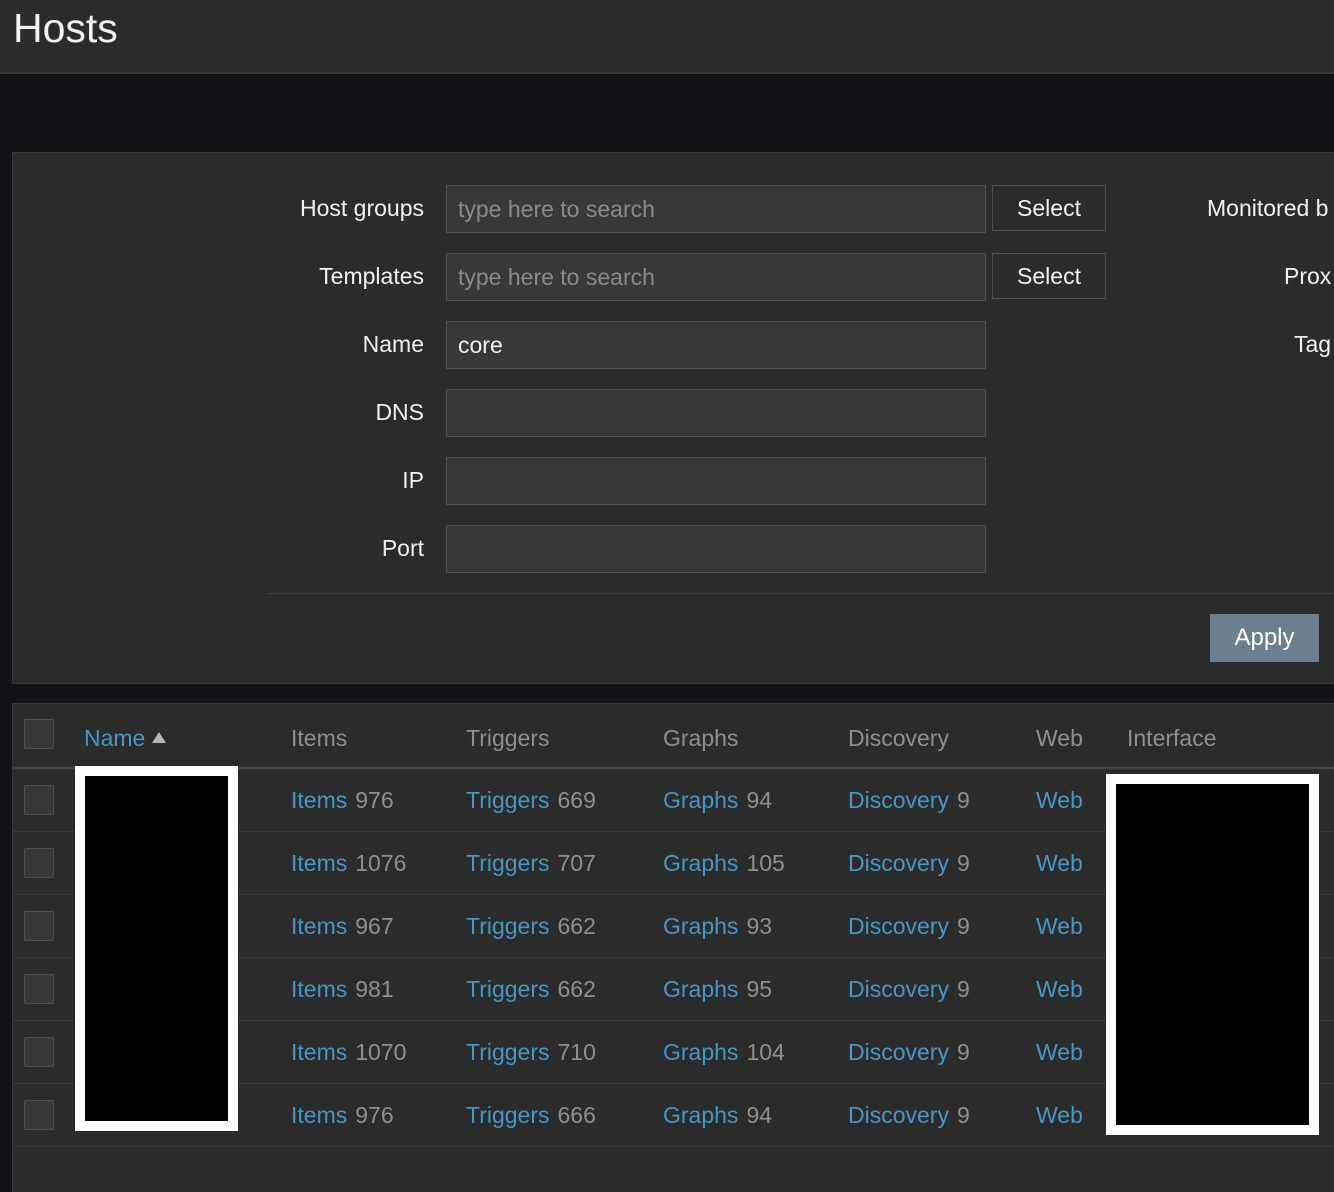 The height and width of the screenshot is (1192, 1334). I want to click on port-input, so click(716, 549).